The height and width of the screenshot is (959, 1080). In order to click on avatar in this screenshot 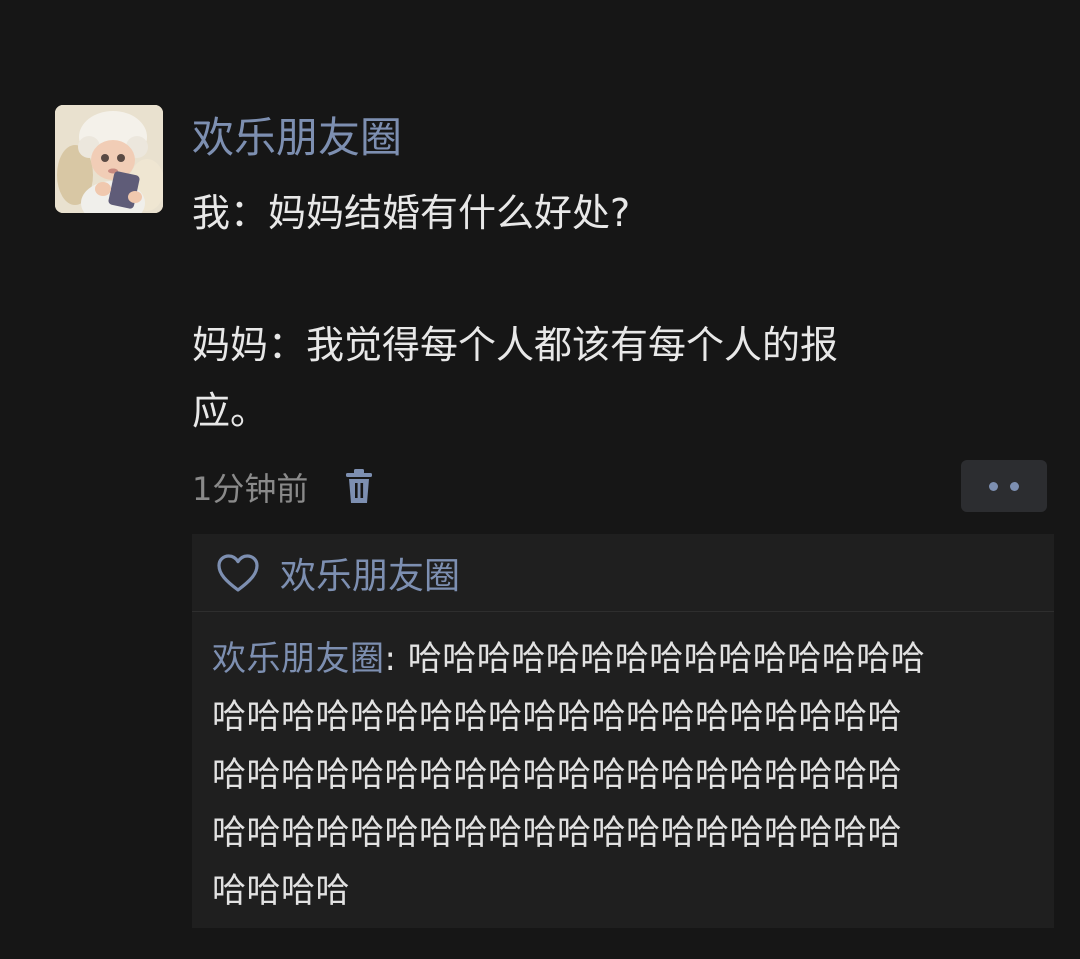, I will do `click(109, 159)`.